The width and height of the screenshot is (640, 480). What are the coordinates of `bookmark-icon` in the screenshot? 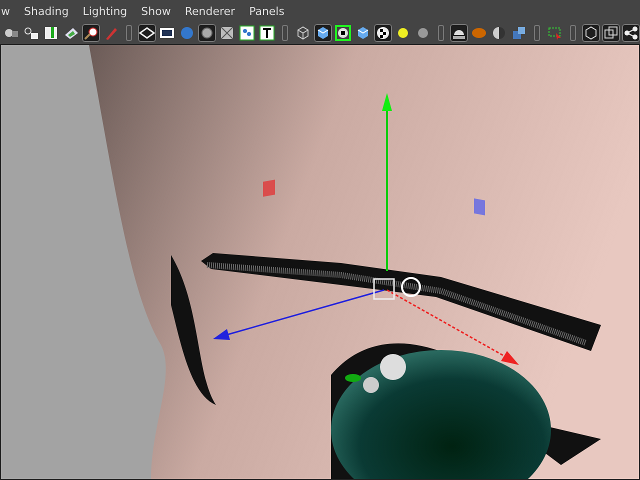 It's located at (51, 33).